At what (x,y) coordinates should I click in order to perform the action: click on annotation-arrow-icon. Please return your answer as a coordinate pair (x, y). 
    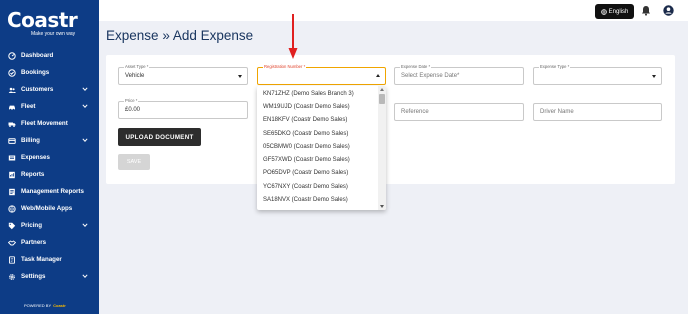
    Looking at the image, I should click on (293, 36).